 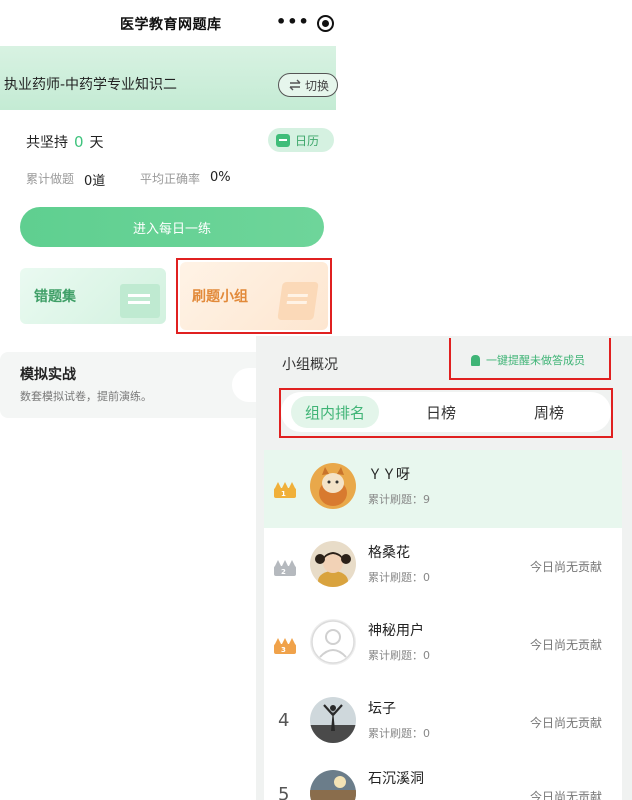 I want to click on mock-exam-card: 模拟实战 数套模拟试卷，提前演练。, so click(x=136, y=385).